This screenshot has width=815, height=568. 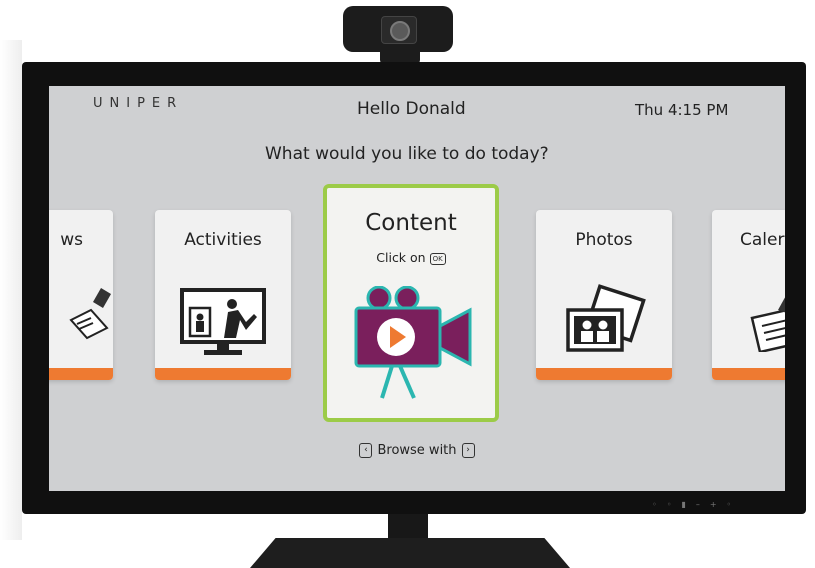 I want to click on browse-label: Browse with, so click(x=417, y=450).